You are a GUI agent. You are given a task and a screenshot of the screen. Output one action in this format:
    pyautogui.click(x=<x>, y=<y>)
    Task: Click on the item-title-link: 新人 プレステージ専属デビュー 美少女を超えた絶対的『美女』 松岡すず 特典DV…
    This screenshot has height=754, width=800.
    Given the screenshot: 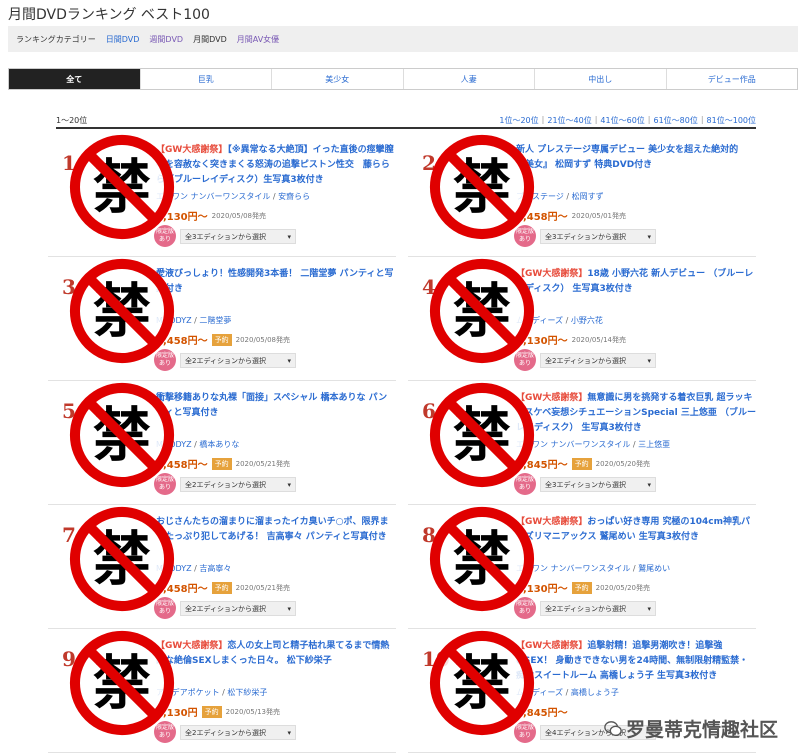 What is the action you would take?
    pyautogui.click(x=636, y=158)
    